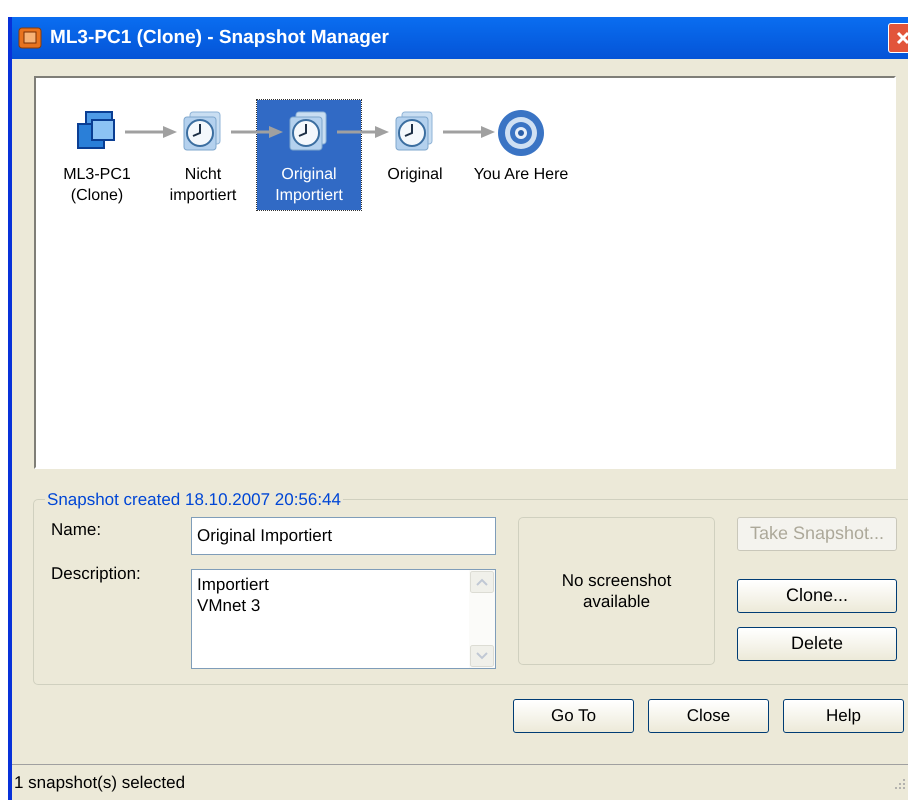 The image size is (908, 800). Describe the element at coordinates (573, 716) in the screenshot. I see `dialog-button: Go To` at that location.